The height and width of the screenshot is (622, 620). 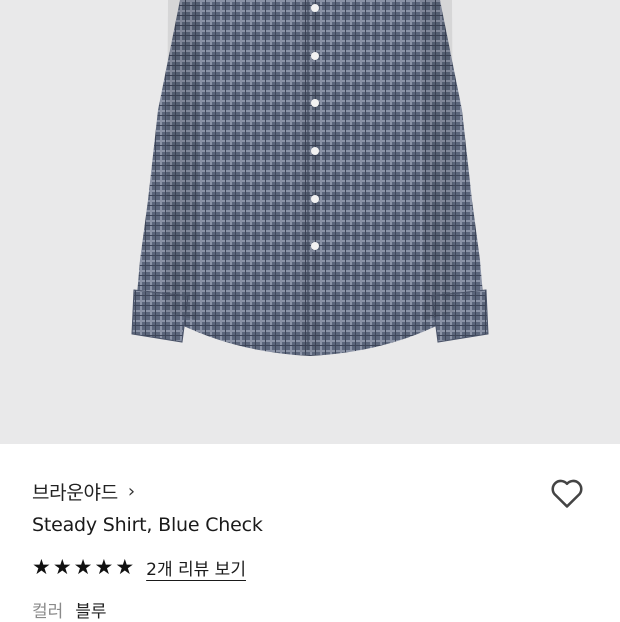 I want to click on chevron-right-icon: ›, so click(x=131, y=491).